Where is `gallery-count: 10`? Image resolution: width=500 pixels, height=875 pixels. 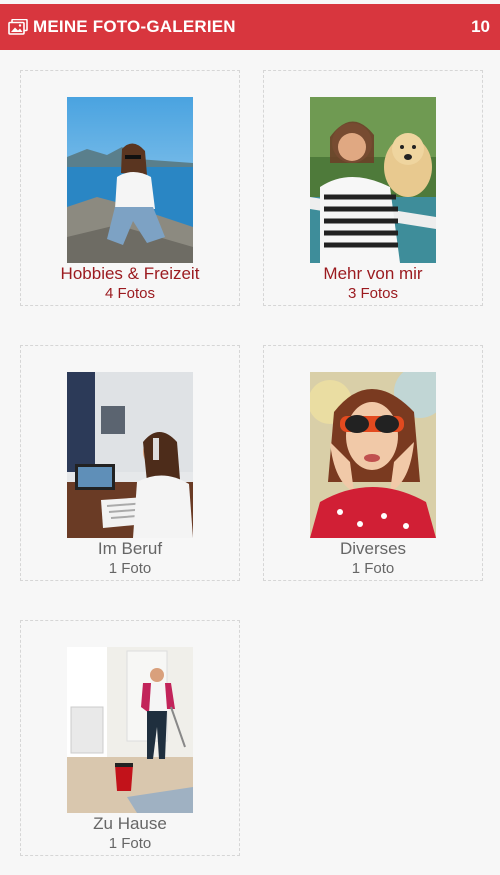 gallery-count: 10 is located at coordinates (480, 26).